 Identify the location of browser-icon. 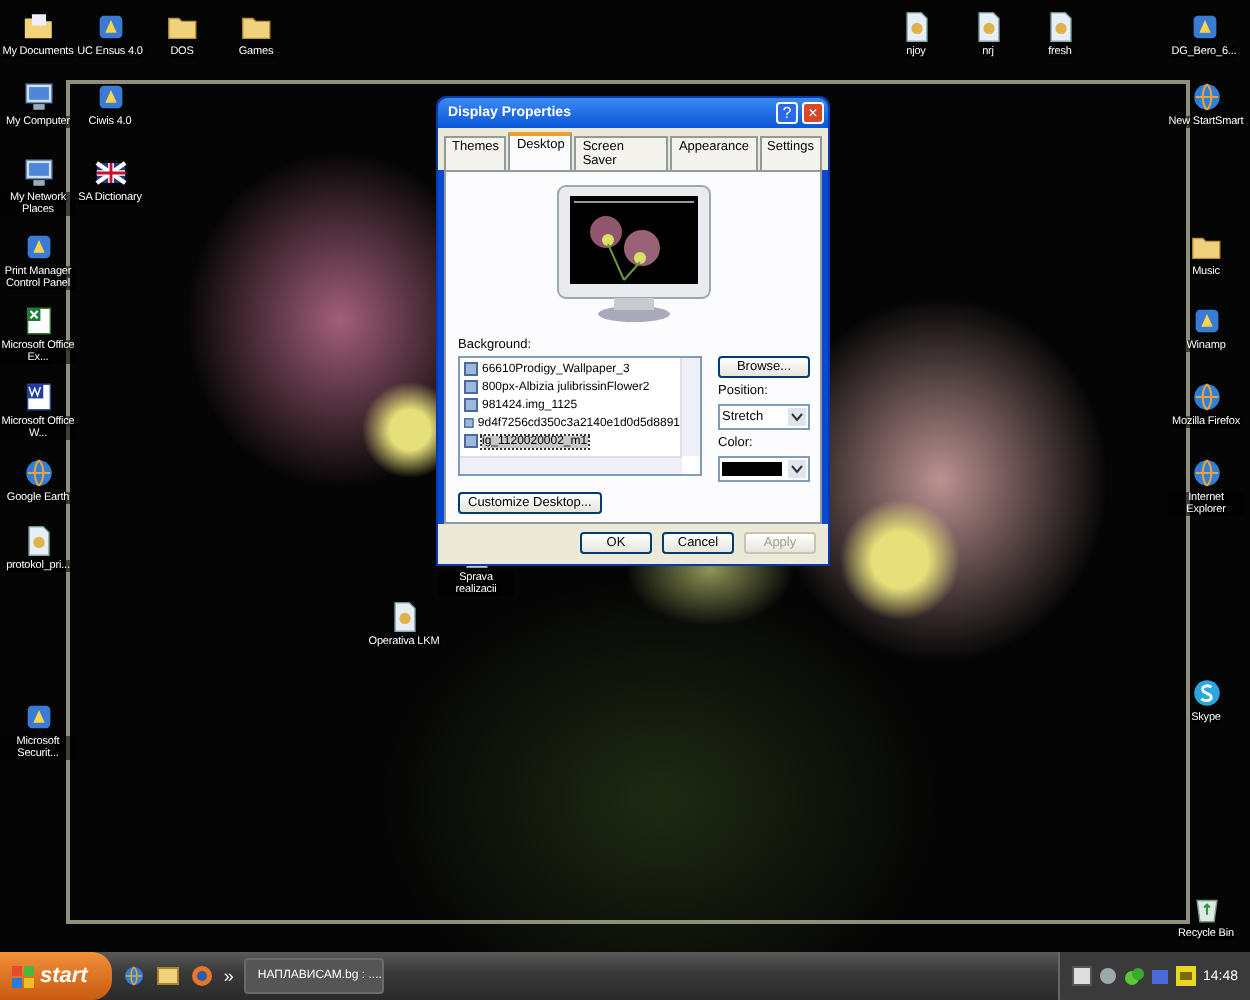
(201, 976).